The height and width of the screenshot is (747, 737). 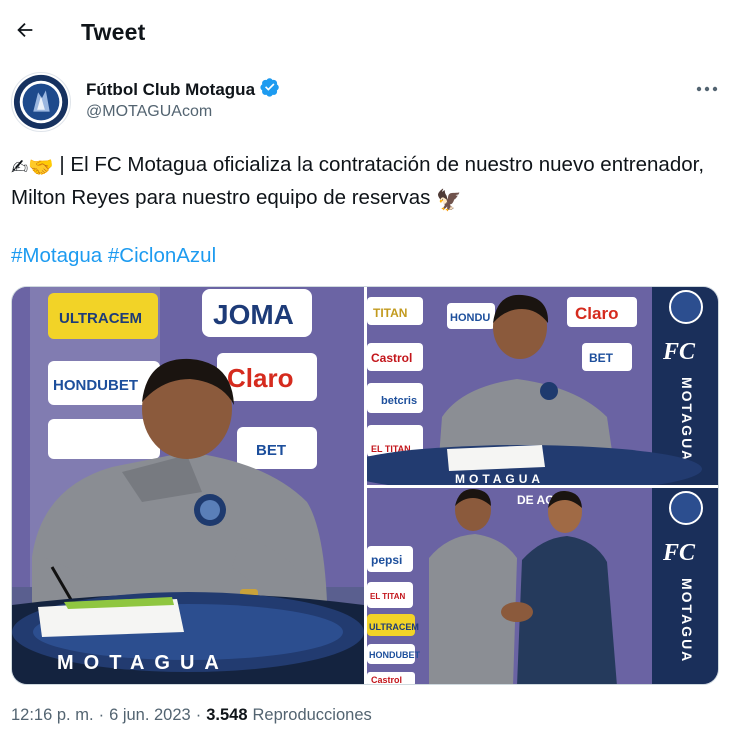 I want to click on top-bar: Tweet, so click(x=368, y=33).